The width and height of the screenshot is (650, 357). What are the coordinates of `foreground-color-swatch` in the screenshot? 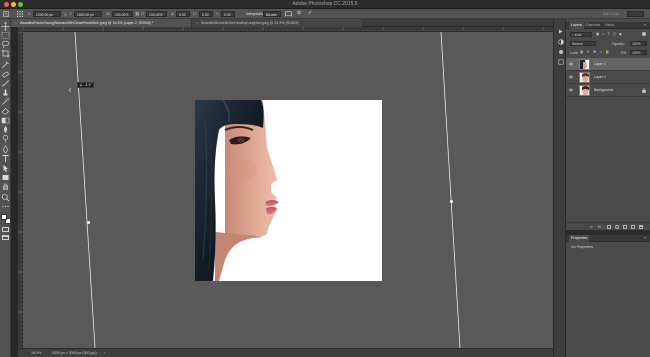 It's located at (4, 217).